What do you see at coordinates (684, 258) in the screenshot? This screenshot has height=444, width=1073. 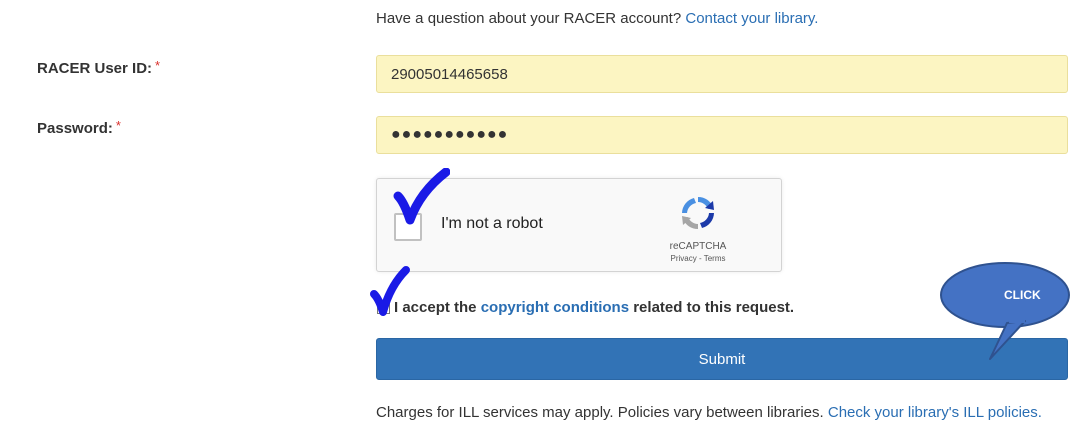 I see `recaptcha-privacy-link: Privacy` at bounding box center [684, 258].